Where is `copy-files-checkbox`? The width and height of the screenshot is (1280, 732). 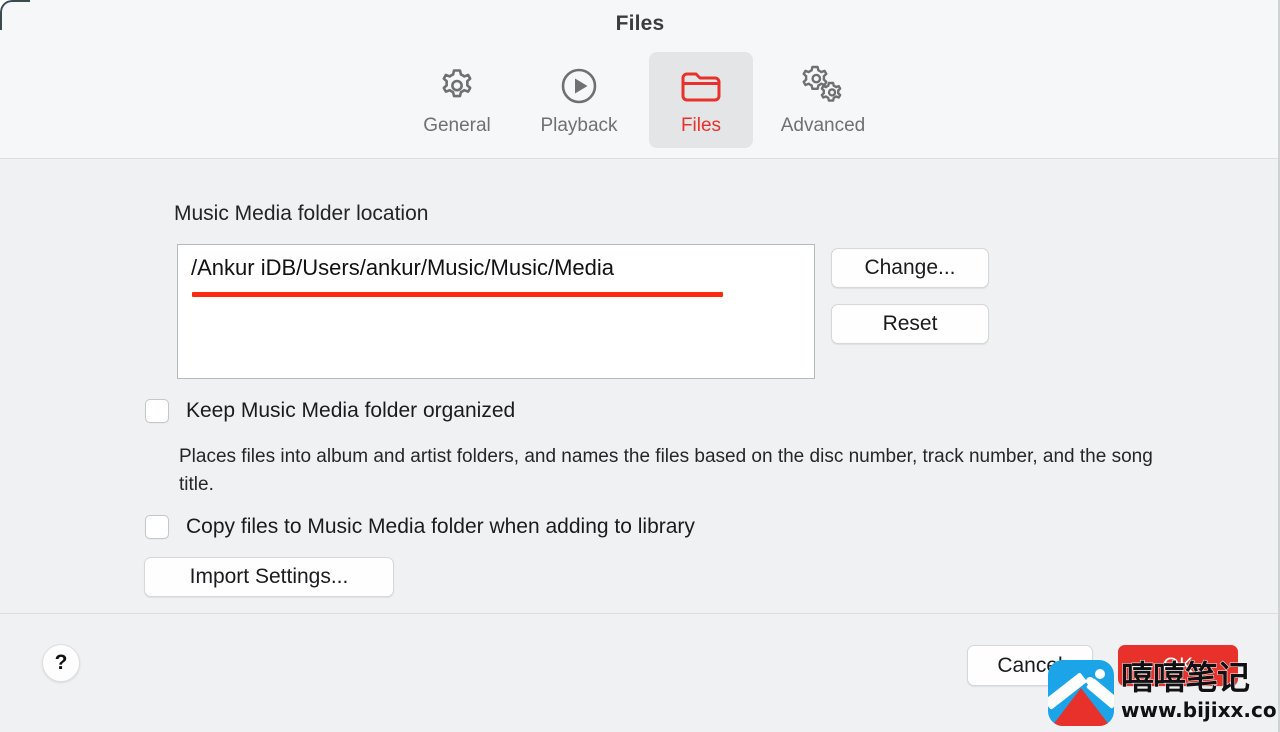
copy-files-checkbox is located at coordinates (157, 527).